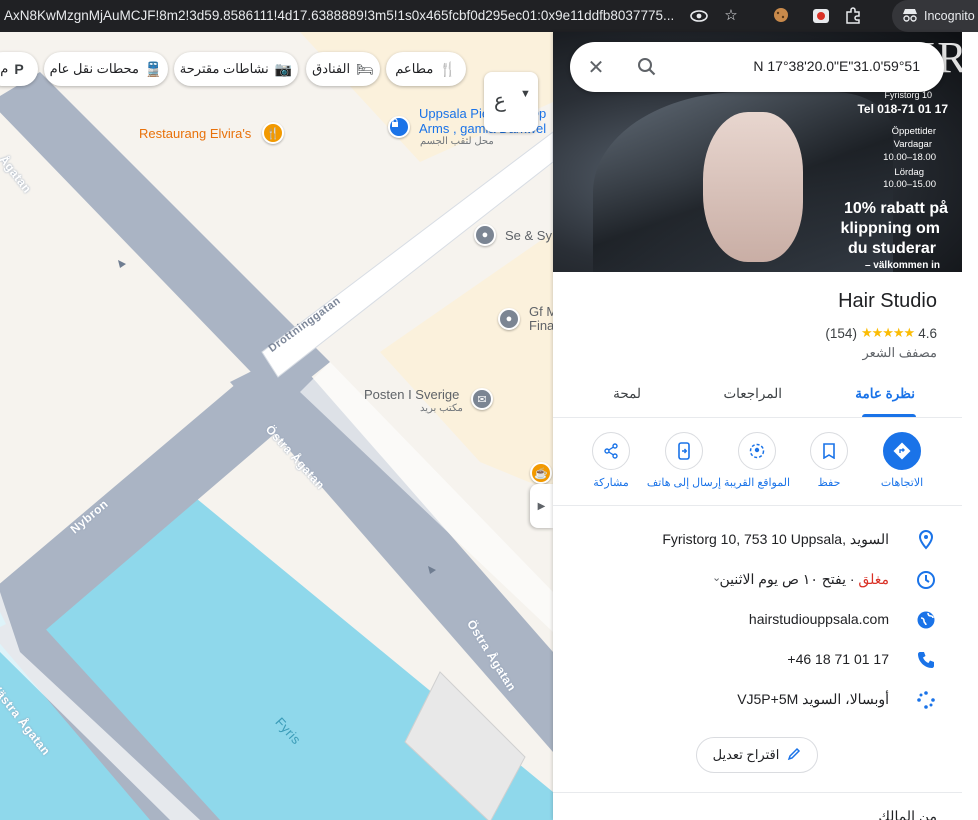  What do you see at coordinates (885, 394) in the screenshot?
I see `tab-overview: نظرة عامة` at bounding box center [885, 394].